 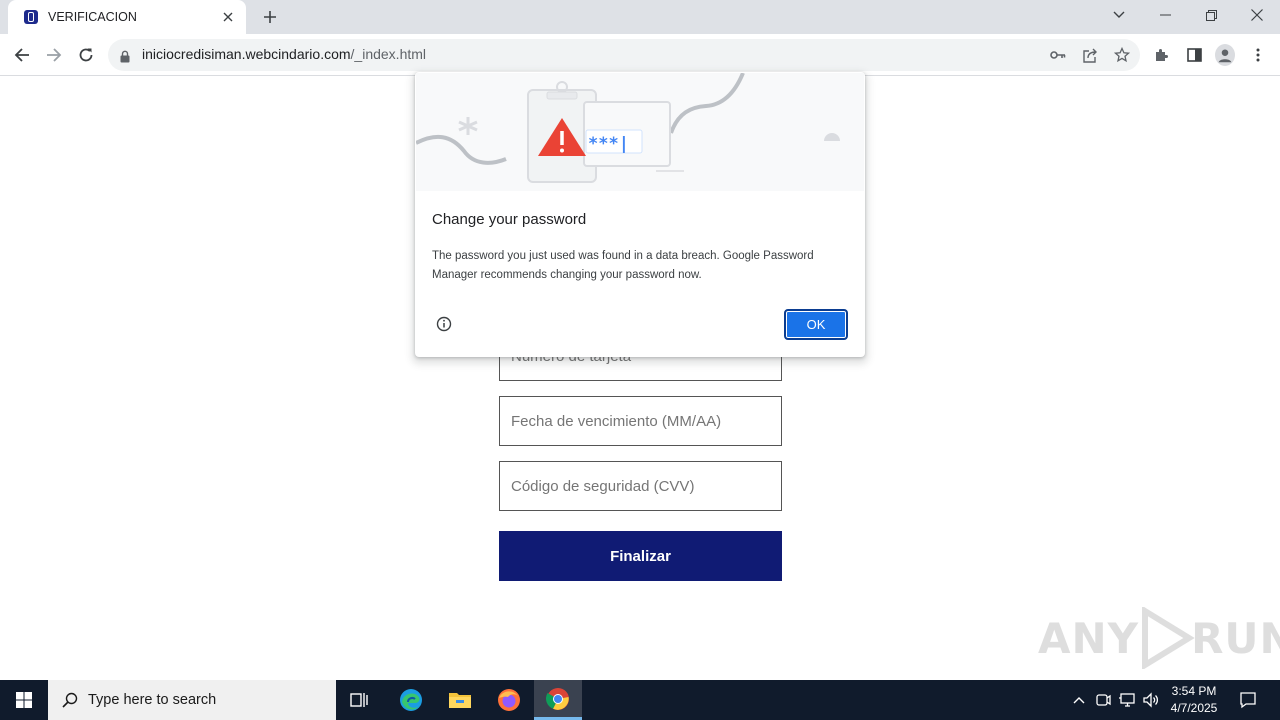 I want to click on new-tab-button, so click(x=270, y=17).